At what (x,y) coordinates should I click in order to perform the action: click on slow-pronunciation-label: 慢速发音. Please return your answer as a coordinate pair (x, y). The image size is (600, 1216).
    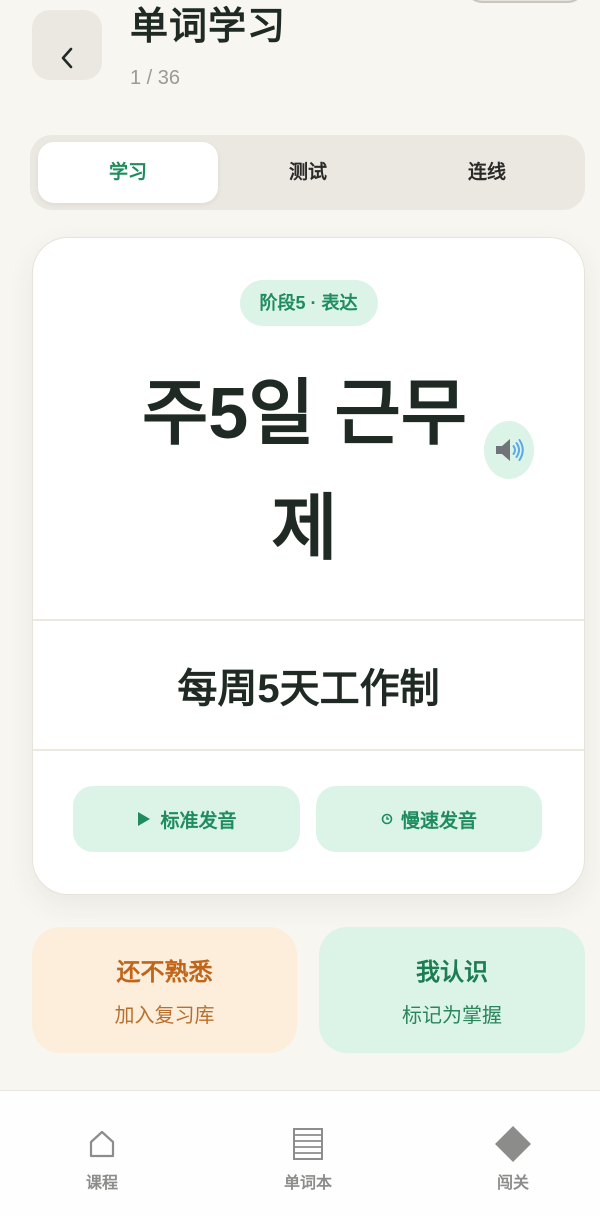
    Looking at the image, I should click on (438, 821).